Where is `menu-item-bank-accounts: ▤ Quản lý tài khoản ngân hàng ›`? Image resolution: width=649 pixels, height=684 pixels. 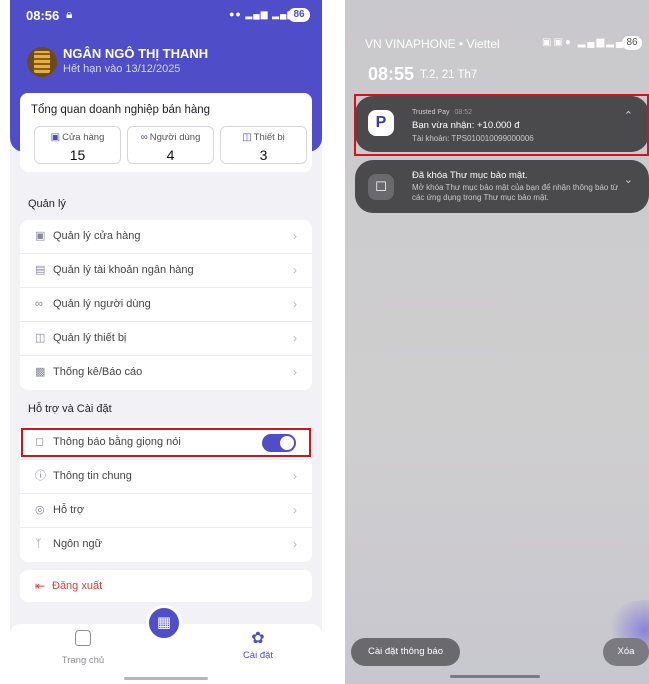
menu-item-bank-accounts: ▤ Quản lý tài khoản ngân hàng › is located at coordinates (166, 271).